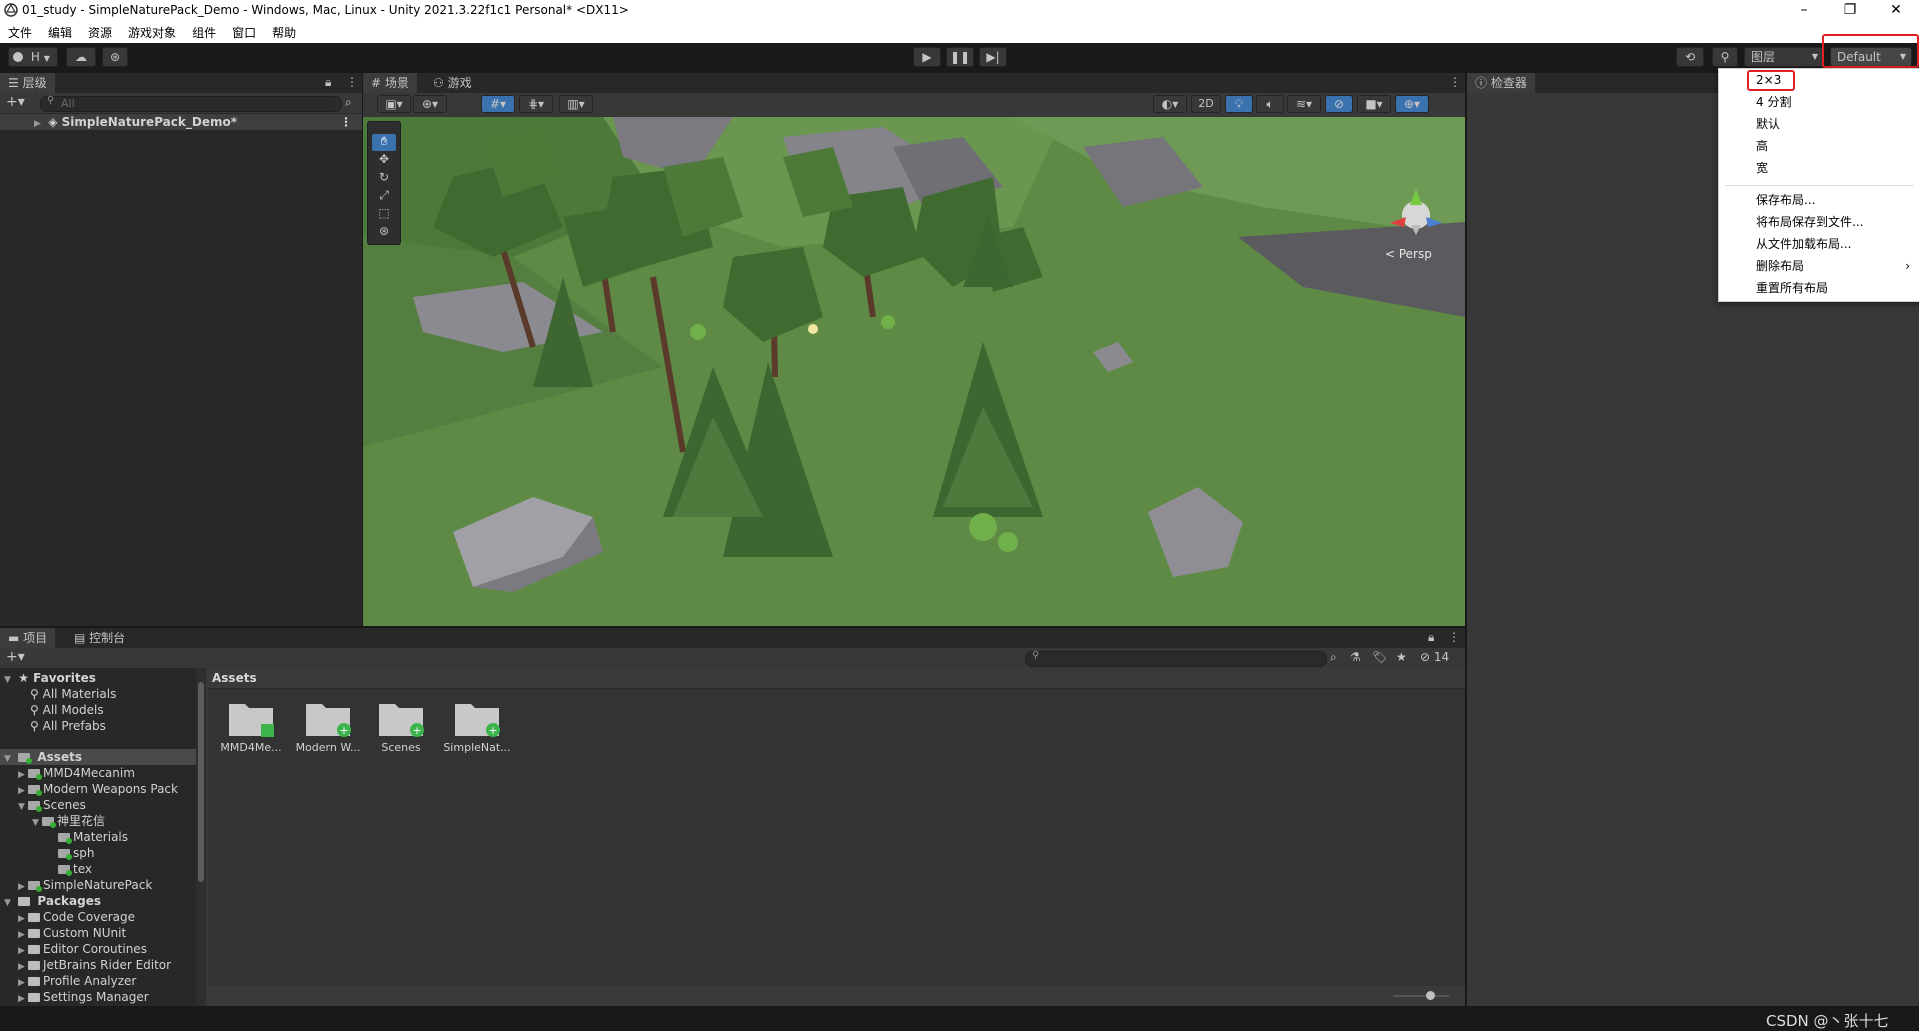 The width and height of the screenshot is (1919, 1031). What do you see at coordinates (152, 32) in the screenshot?
I see `menu-gameobject: 游戏对象` at bounding box center [152, 32].